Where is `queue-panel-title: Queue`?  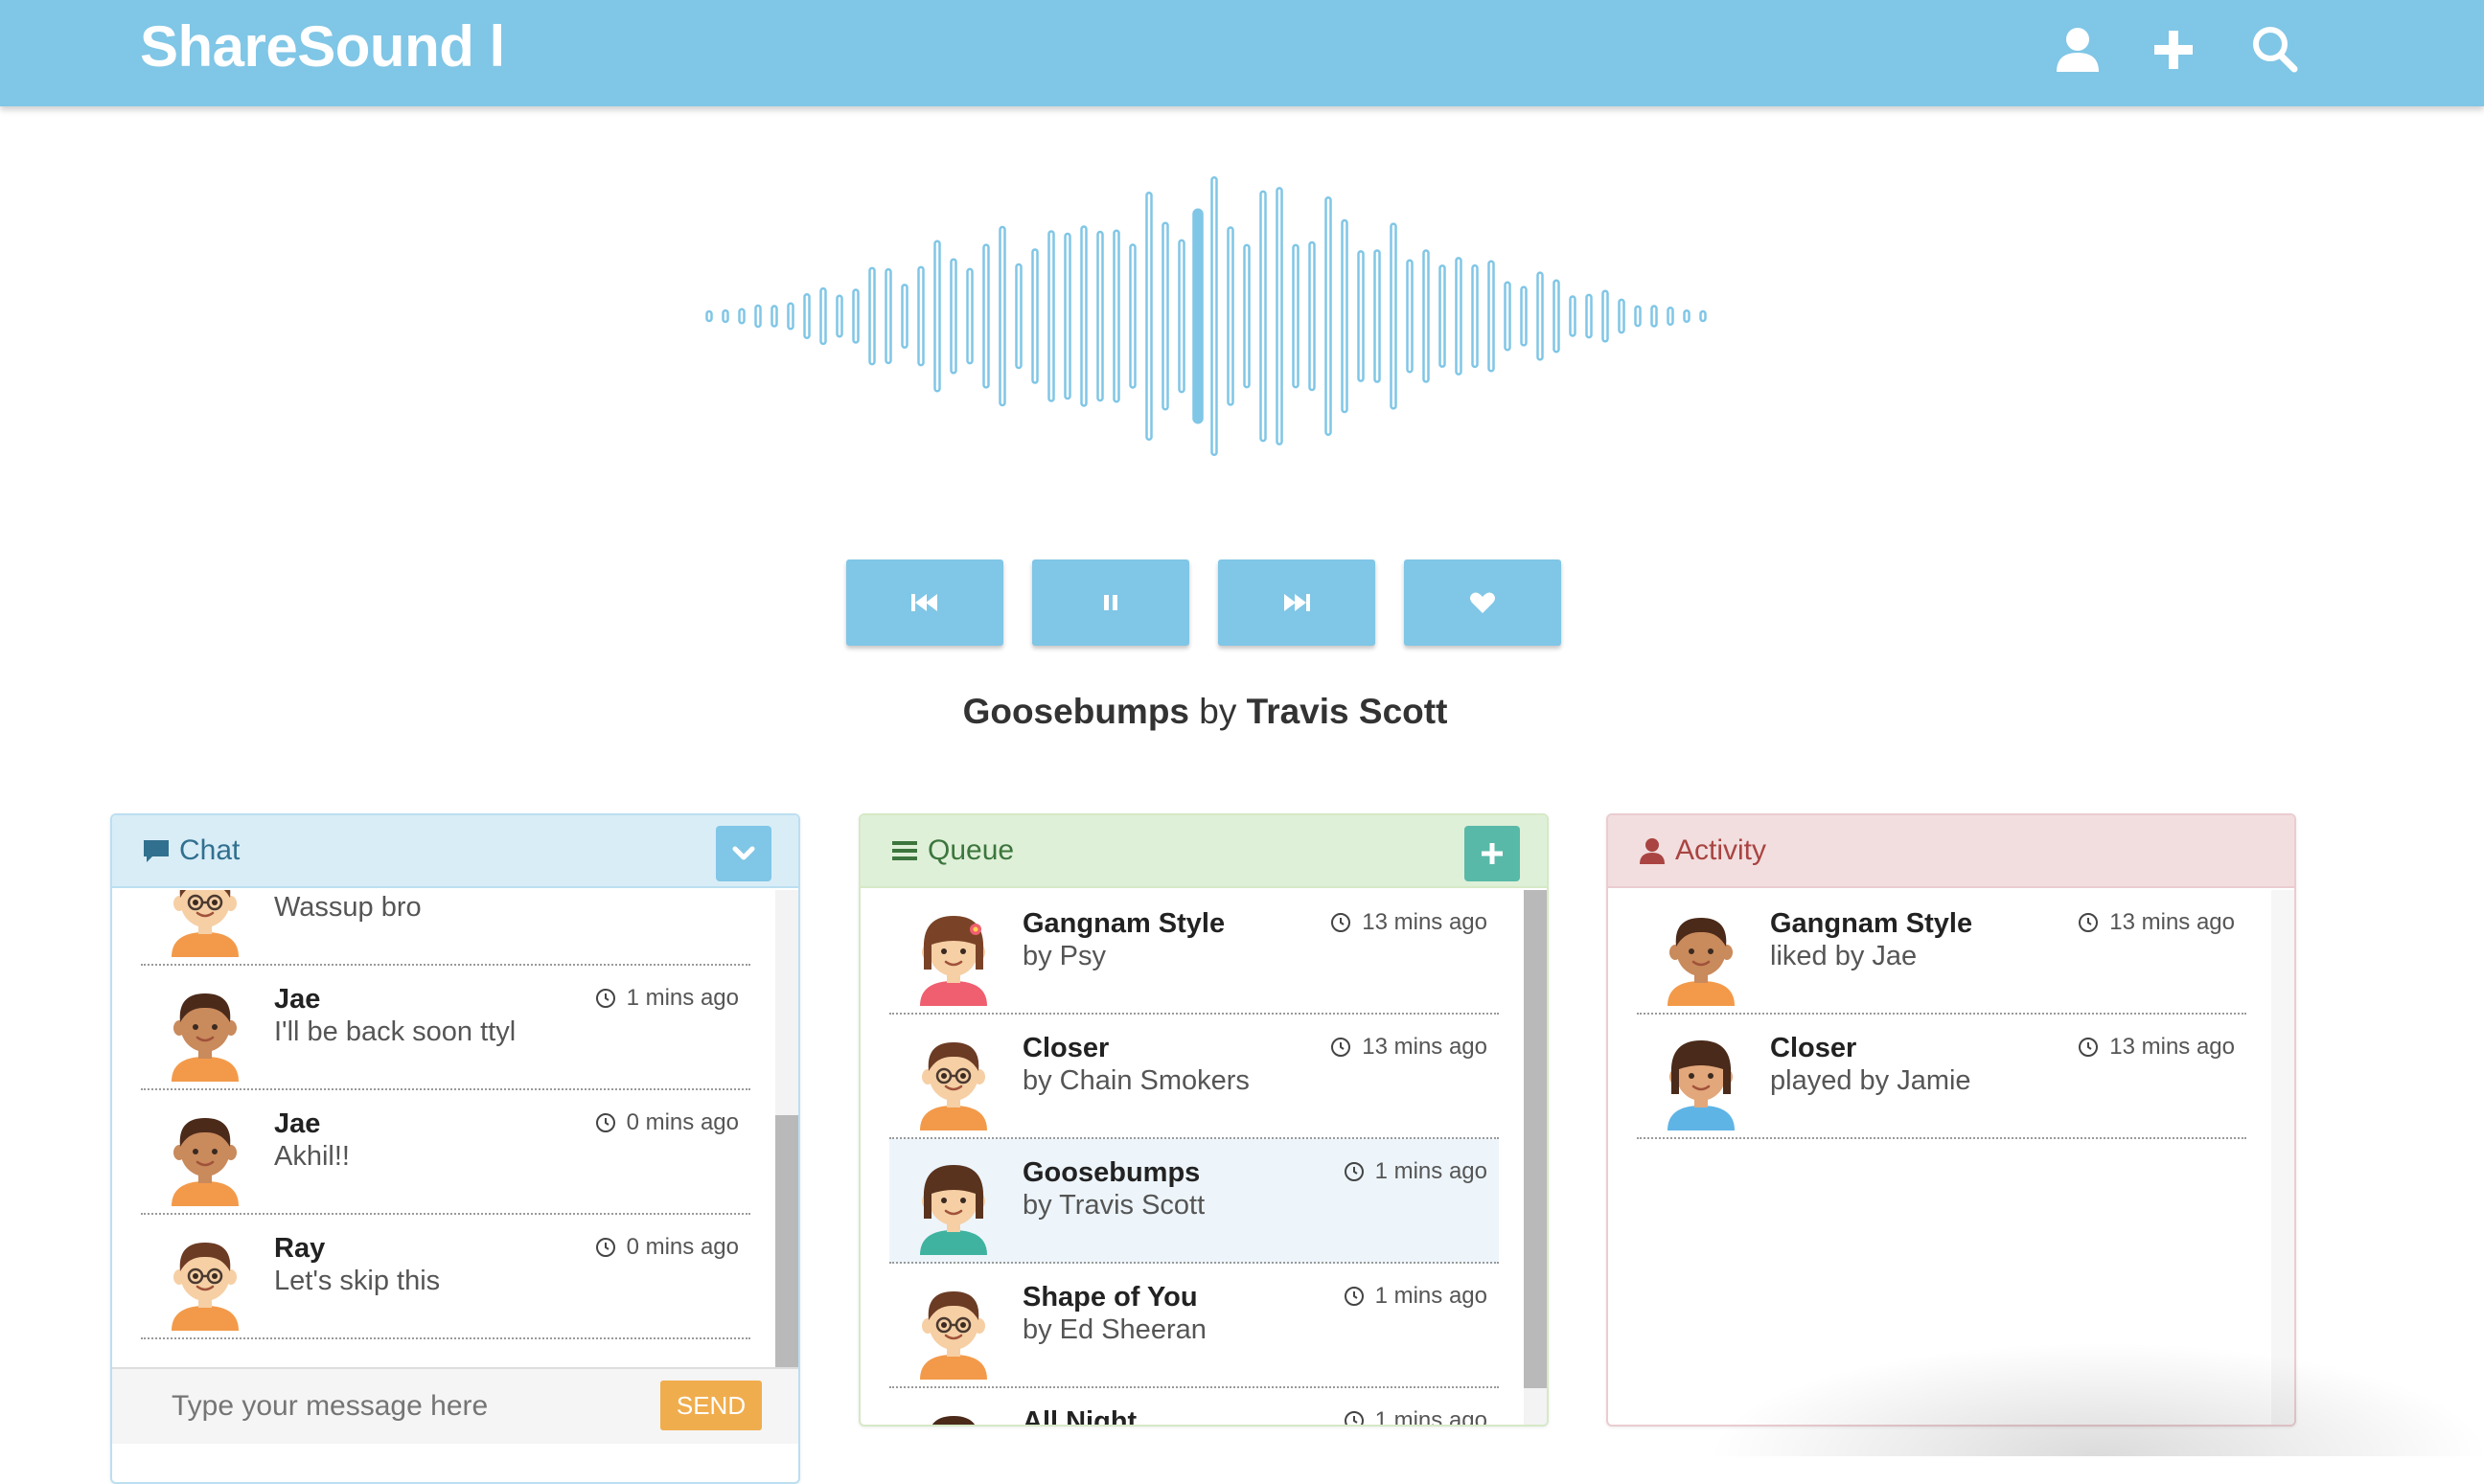 queue-panel-title: Queue is located at coordinates (951, 850).